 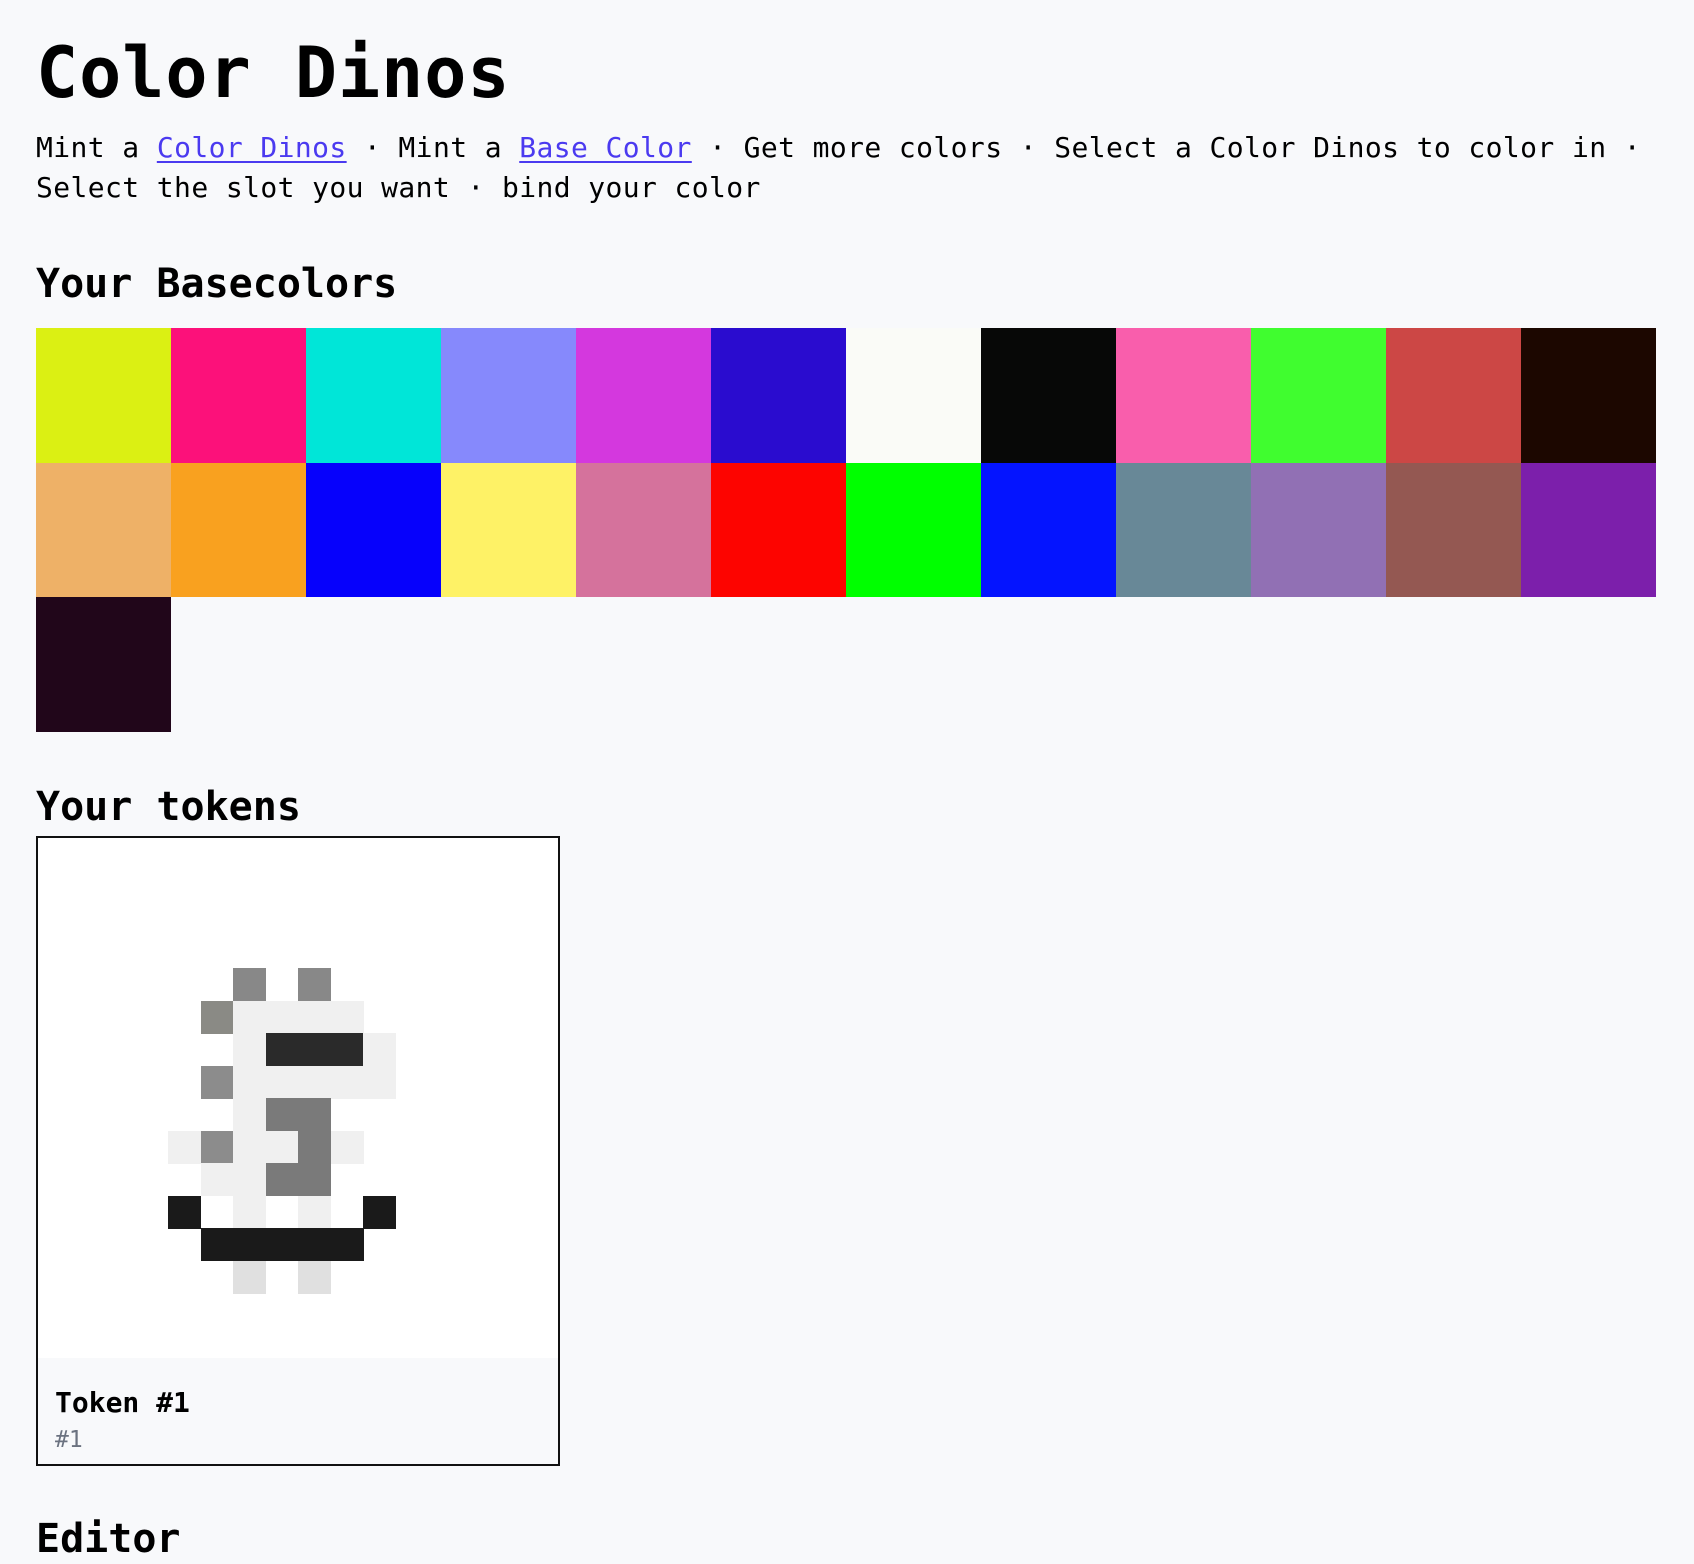 What do you see at coordinates (273, 73) in the screenshot?
I see `page-title: Color Dinos` at bounding box center [273, 73].